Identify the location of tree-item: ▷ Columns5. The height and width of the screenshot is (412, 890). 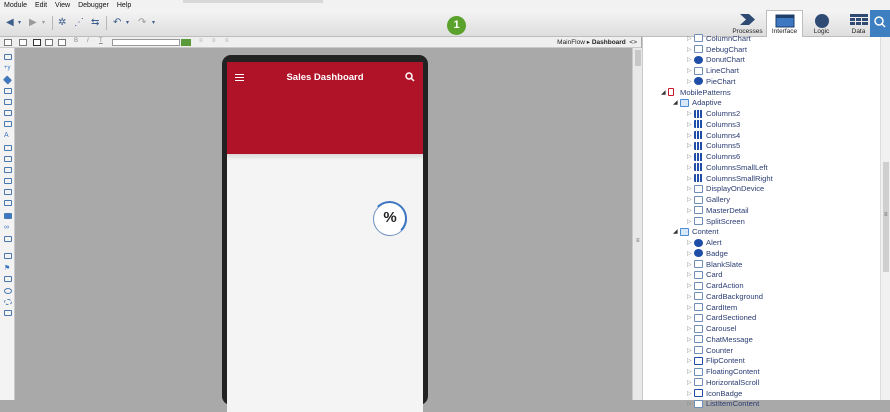
(713, 146).